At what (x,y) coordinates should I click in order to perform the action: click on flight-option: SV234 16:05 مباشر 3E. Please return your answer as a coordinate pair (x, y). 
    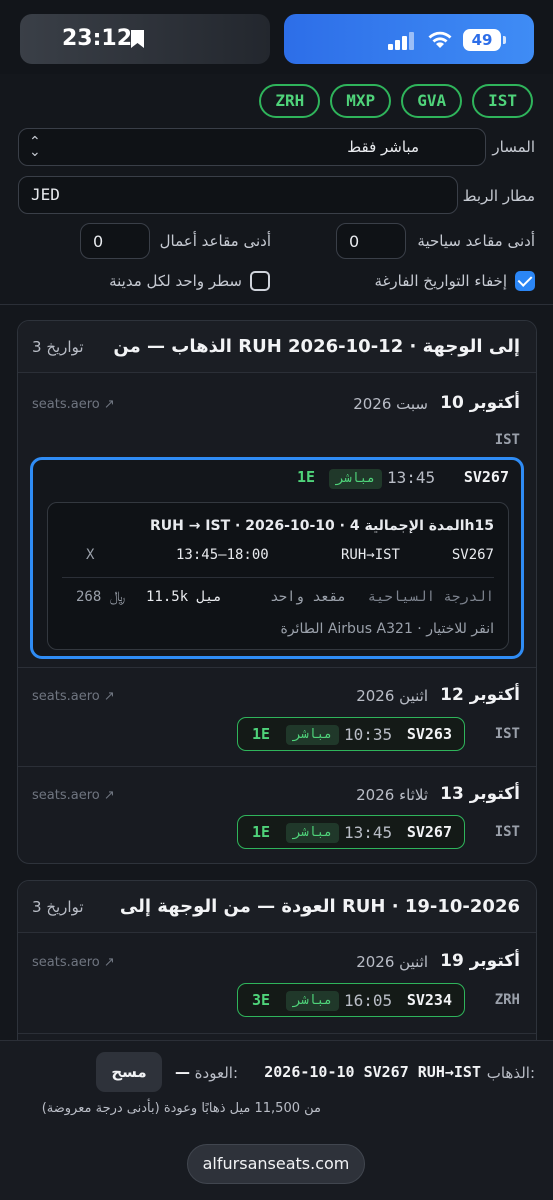
    Looking at the image, I should click on (351, 1000).